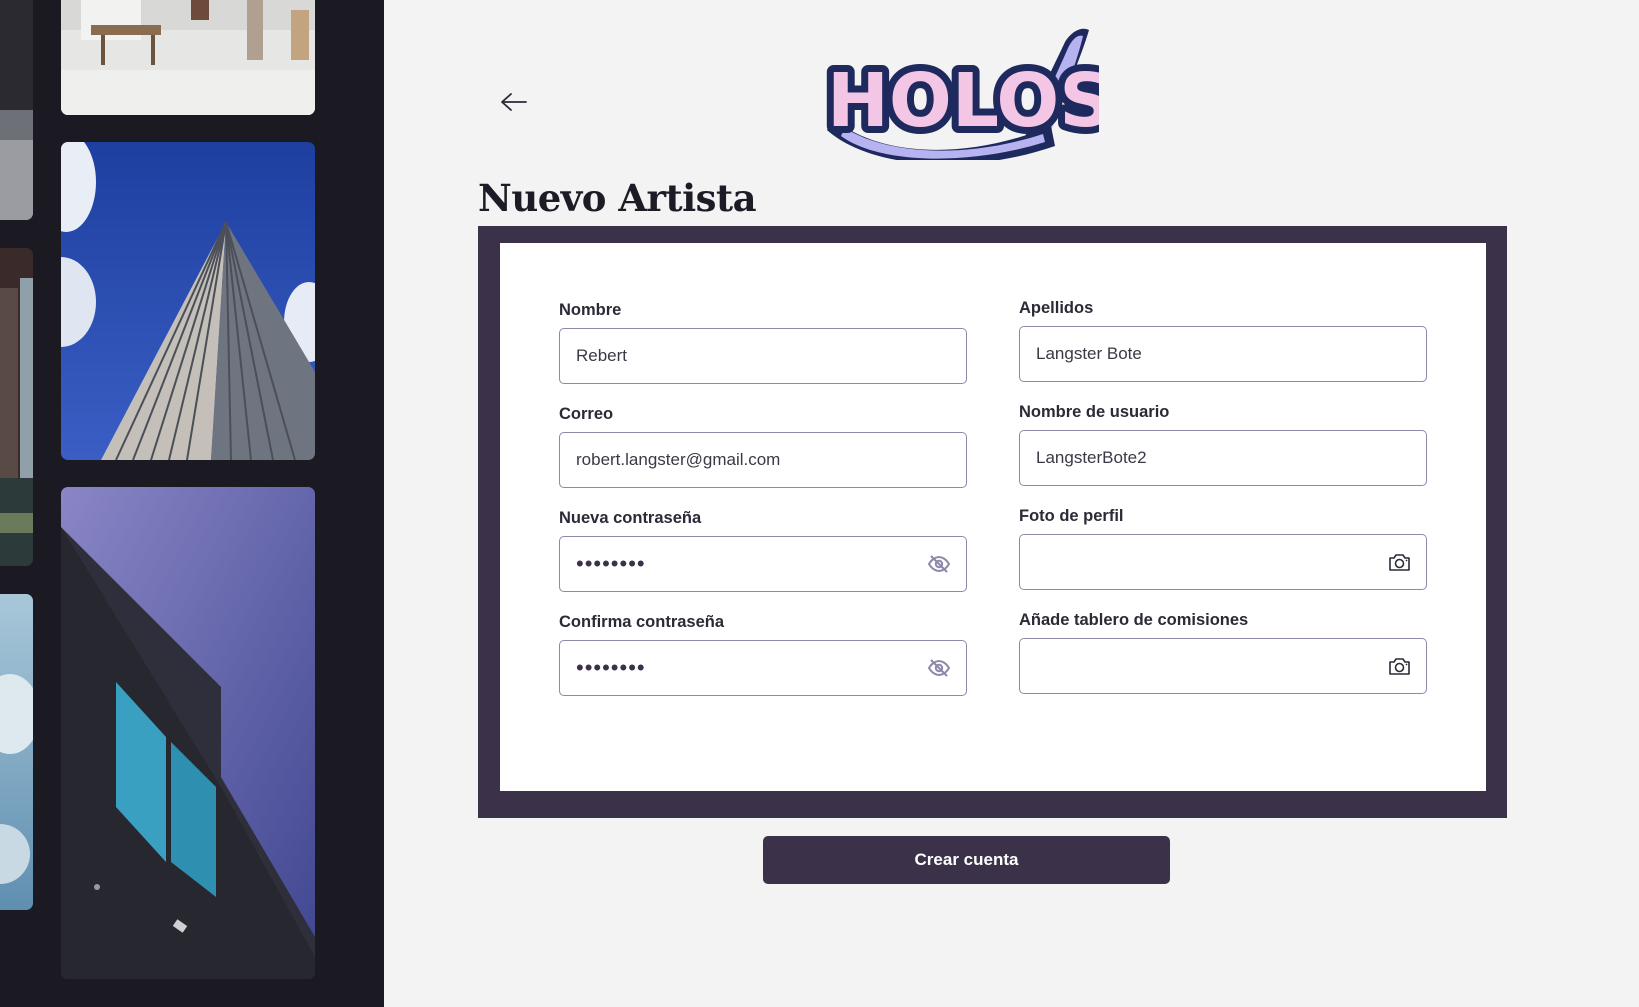 This screenshot has height=1007, width=1639. I want to click on foto-perfil-group: Foto de perfil, so click(1223, 548).